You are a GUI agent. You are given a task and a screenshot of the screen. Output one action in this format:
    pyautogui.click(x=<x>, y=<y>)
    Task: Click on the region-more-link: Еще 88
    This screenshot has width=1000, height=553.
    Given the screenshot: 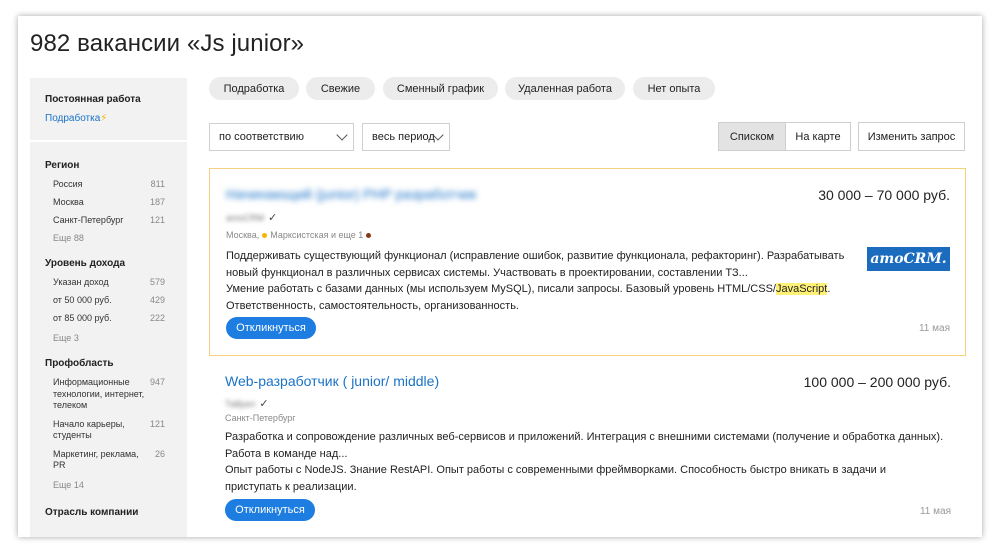 What is the action you would take?
    pyautogui.click(x=108, y=238)
    